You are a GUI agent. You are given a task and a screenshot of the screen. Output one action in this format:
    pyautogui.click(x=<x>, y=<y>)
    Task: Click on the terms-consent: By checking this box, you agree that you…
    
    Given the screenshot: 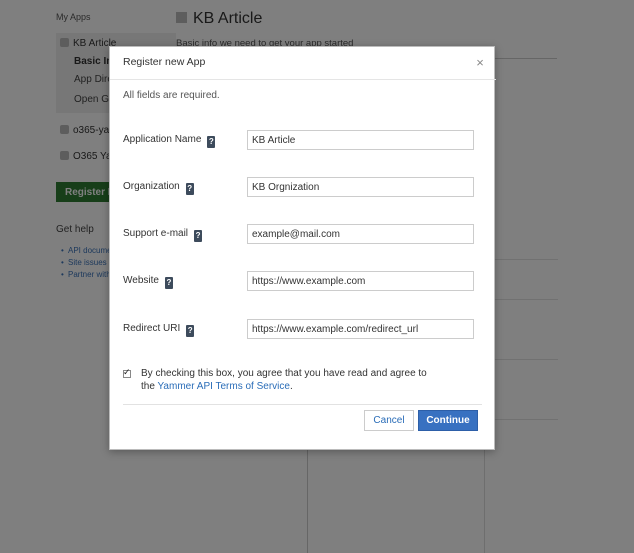 What is the action you would take?
    pyautogui.click(x=300, y=382)
    